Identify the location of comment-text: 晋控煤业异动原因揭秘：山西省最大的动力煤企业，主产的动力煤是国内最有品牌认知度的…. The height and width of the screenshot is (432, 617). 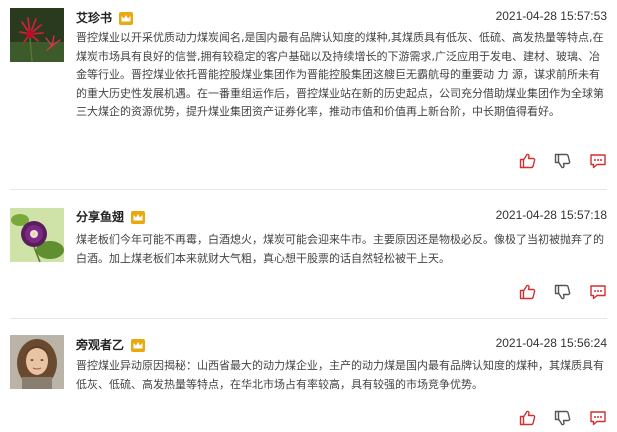
(340, 375).